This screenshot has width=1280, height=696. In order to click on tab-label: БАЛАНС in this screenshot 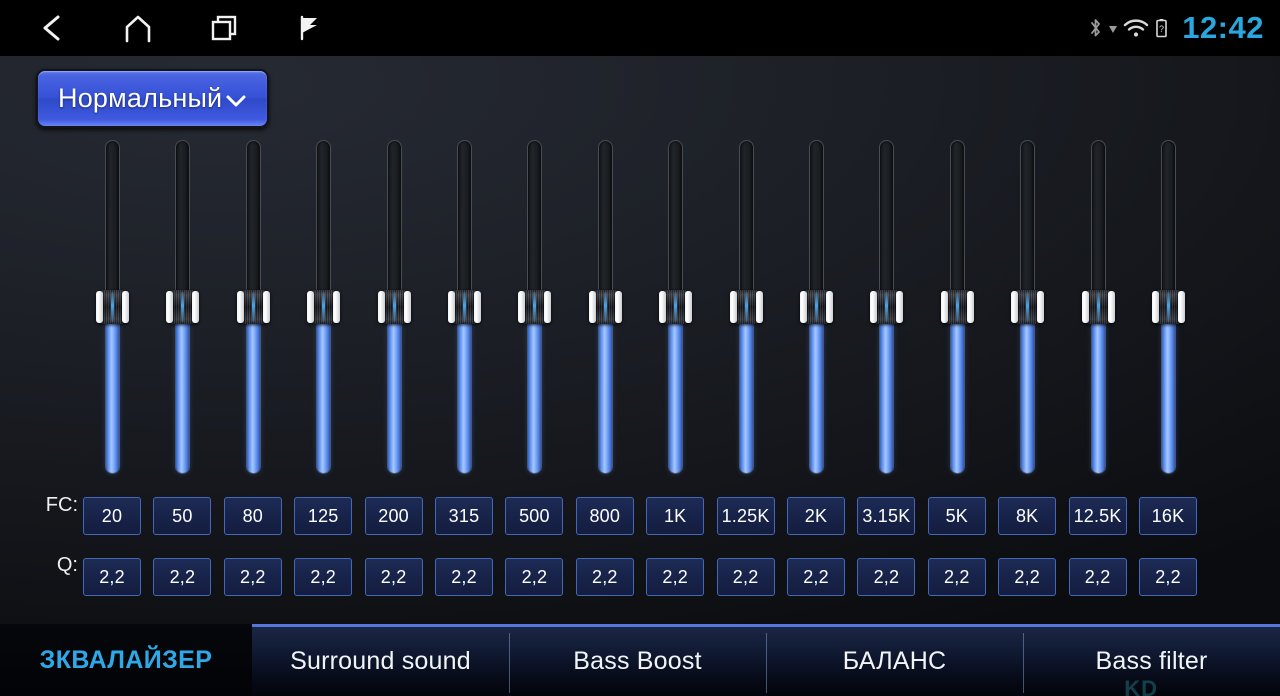, I will do `click(894, 661)`.